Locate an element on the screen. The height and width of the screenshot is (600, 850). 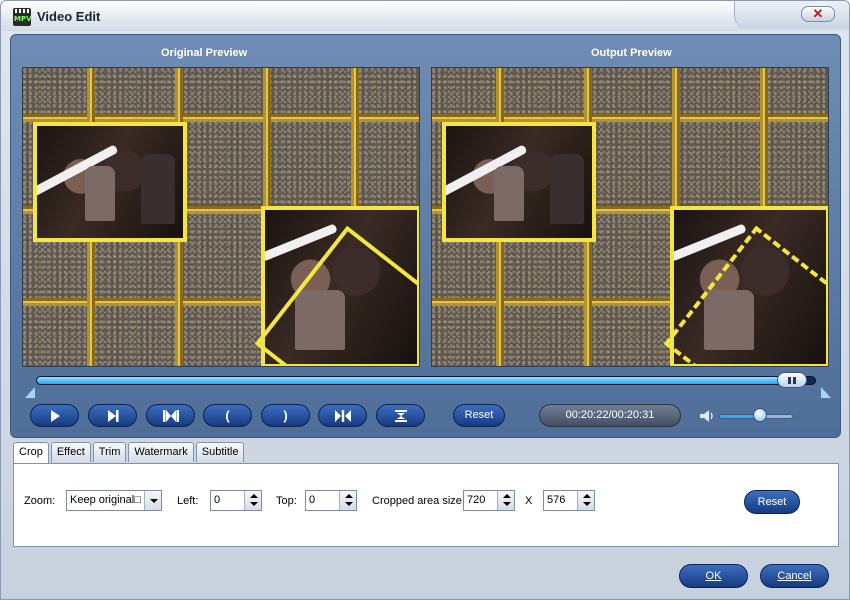
zoom-select: Keep original□ is located at coordinates (114, 500).